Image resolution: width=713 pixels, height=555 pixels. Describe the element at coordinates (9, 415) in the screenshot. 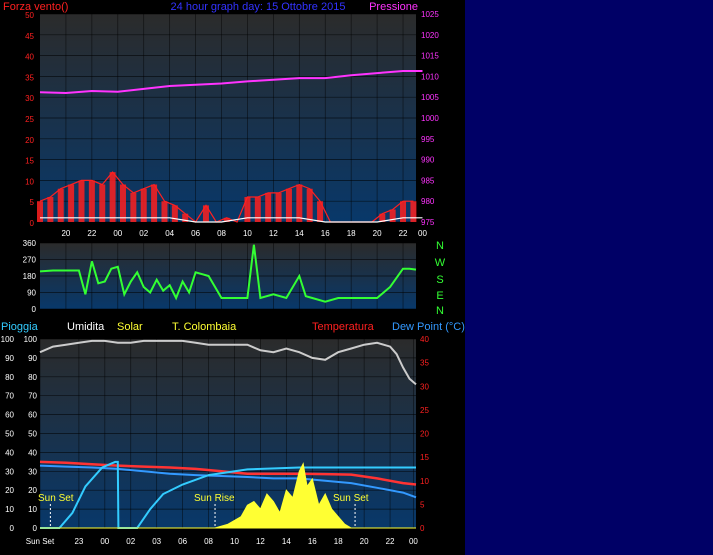

I see `tick-label-rain: 60` at that location.